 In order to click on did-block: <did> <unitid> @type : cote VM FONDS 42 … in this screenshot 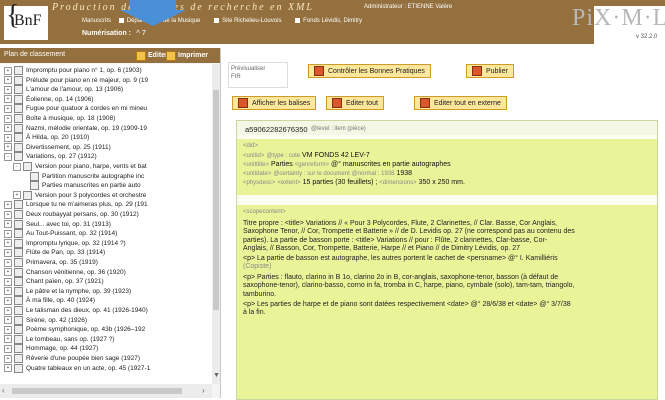, I will do `click(447, 167)`.